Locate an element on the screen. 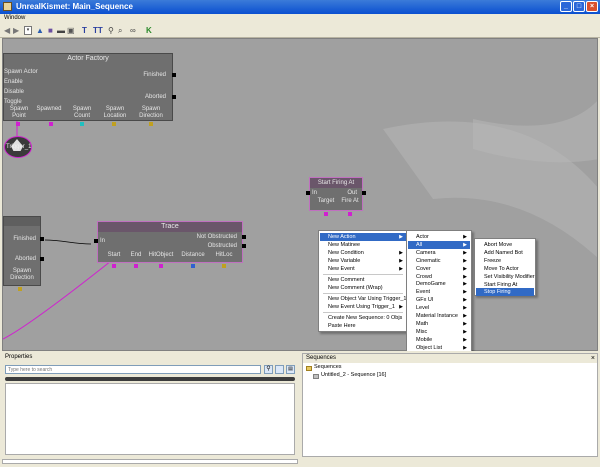 The image size is (600, 467). zoom-icon: ⌕ is located at coordinates (120, 31).